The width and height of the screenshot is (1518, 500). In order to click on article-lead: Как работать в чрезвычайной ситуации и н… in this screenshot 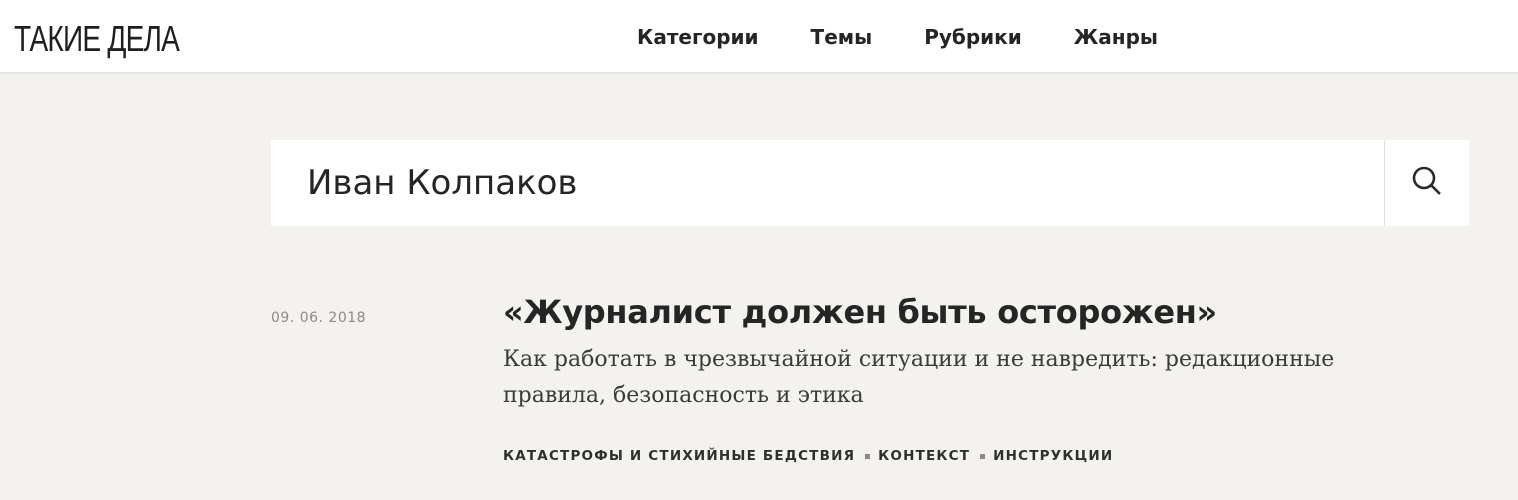, I will do `click(919, 377)`.